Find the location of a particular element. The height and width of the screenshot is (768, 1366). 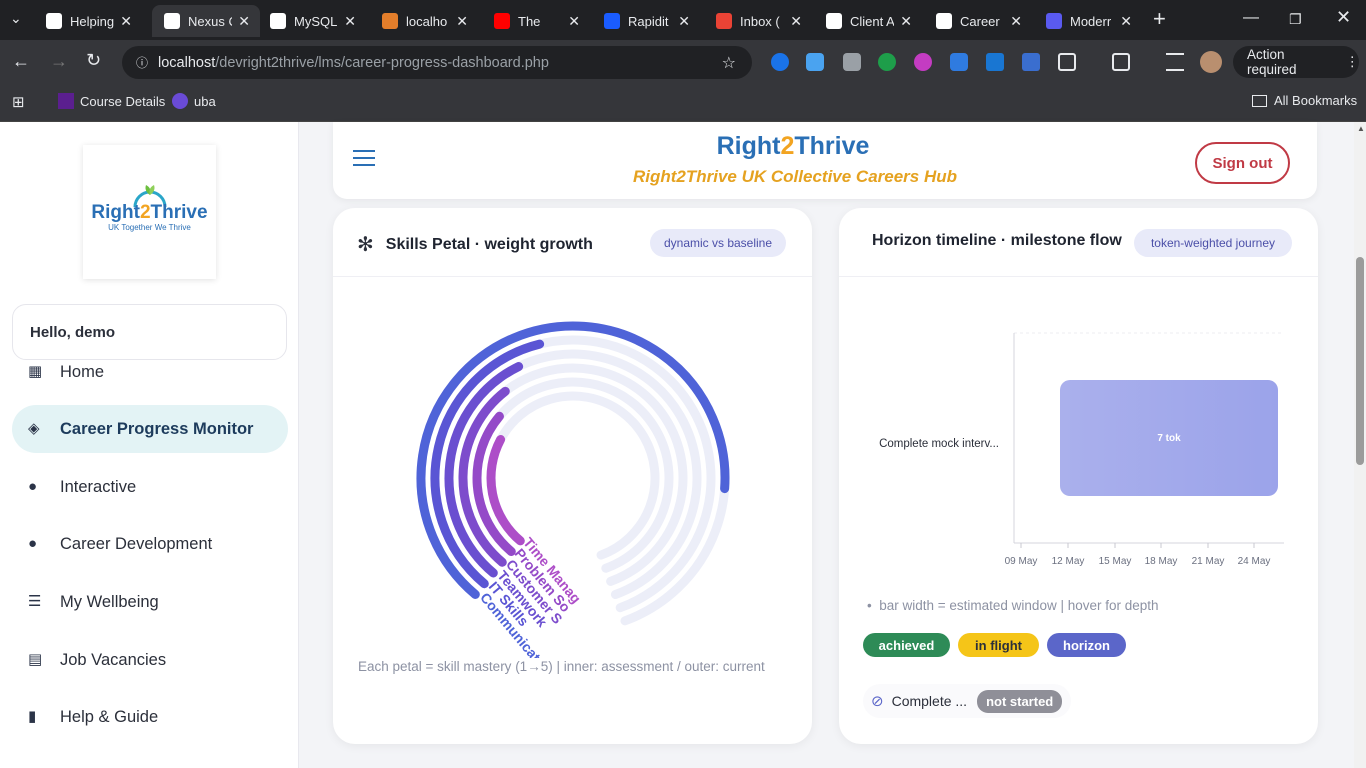

screenshot-icon is located at coordinates (1121, 62).